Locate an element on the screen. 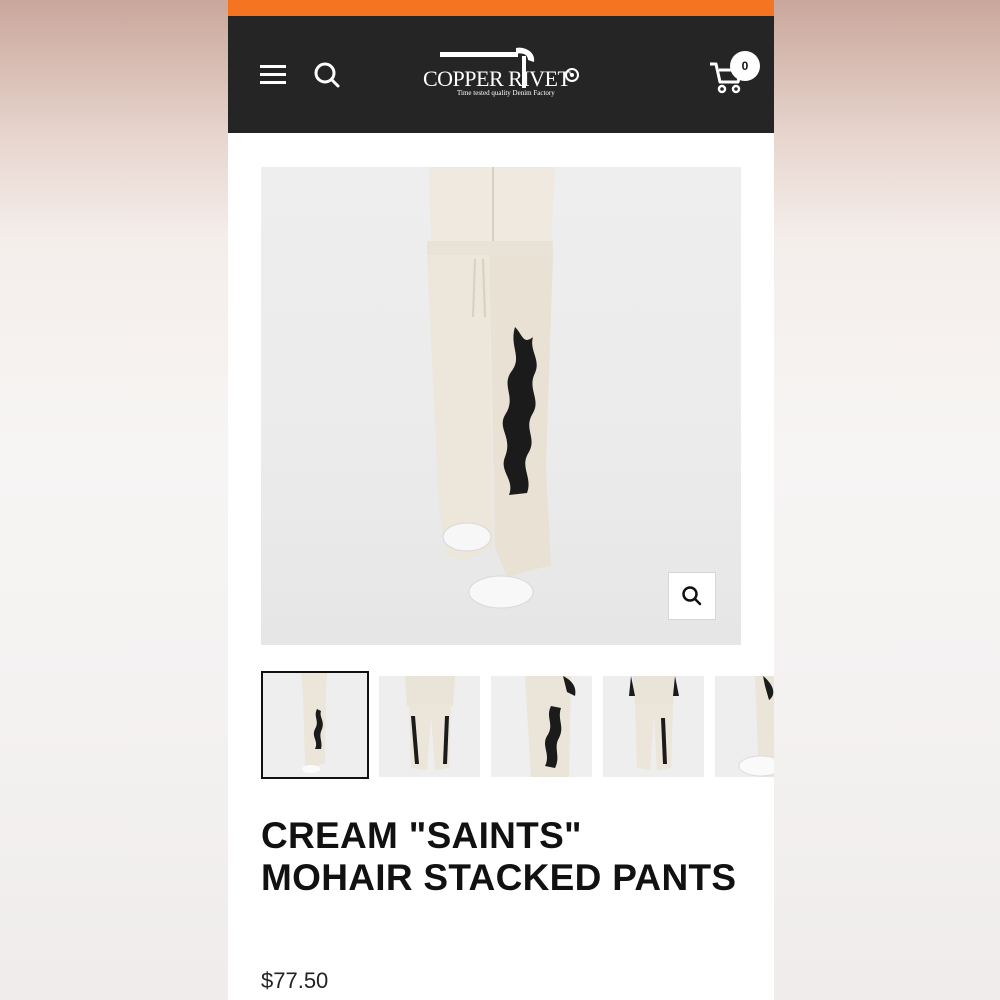 The image size is (1000, 1000). zoom-button is located at coordinates (692, 596).